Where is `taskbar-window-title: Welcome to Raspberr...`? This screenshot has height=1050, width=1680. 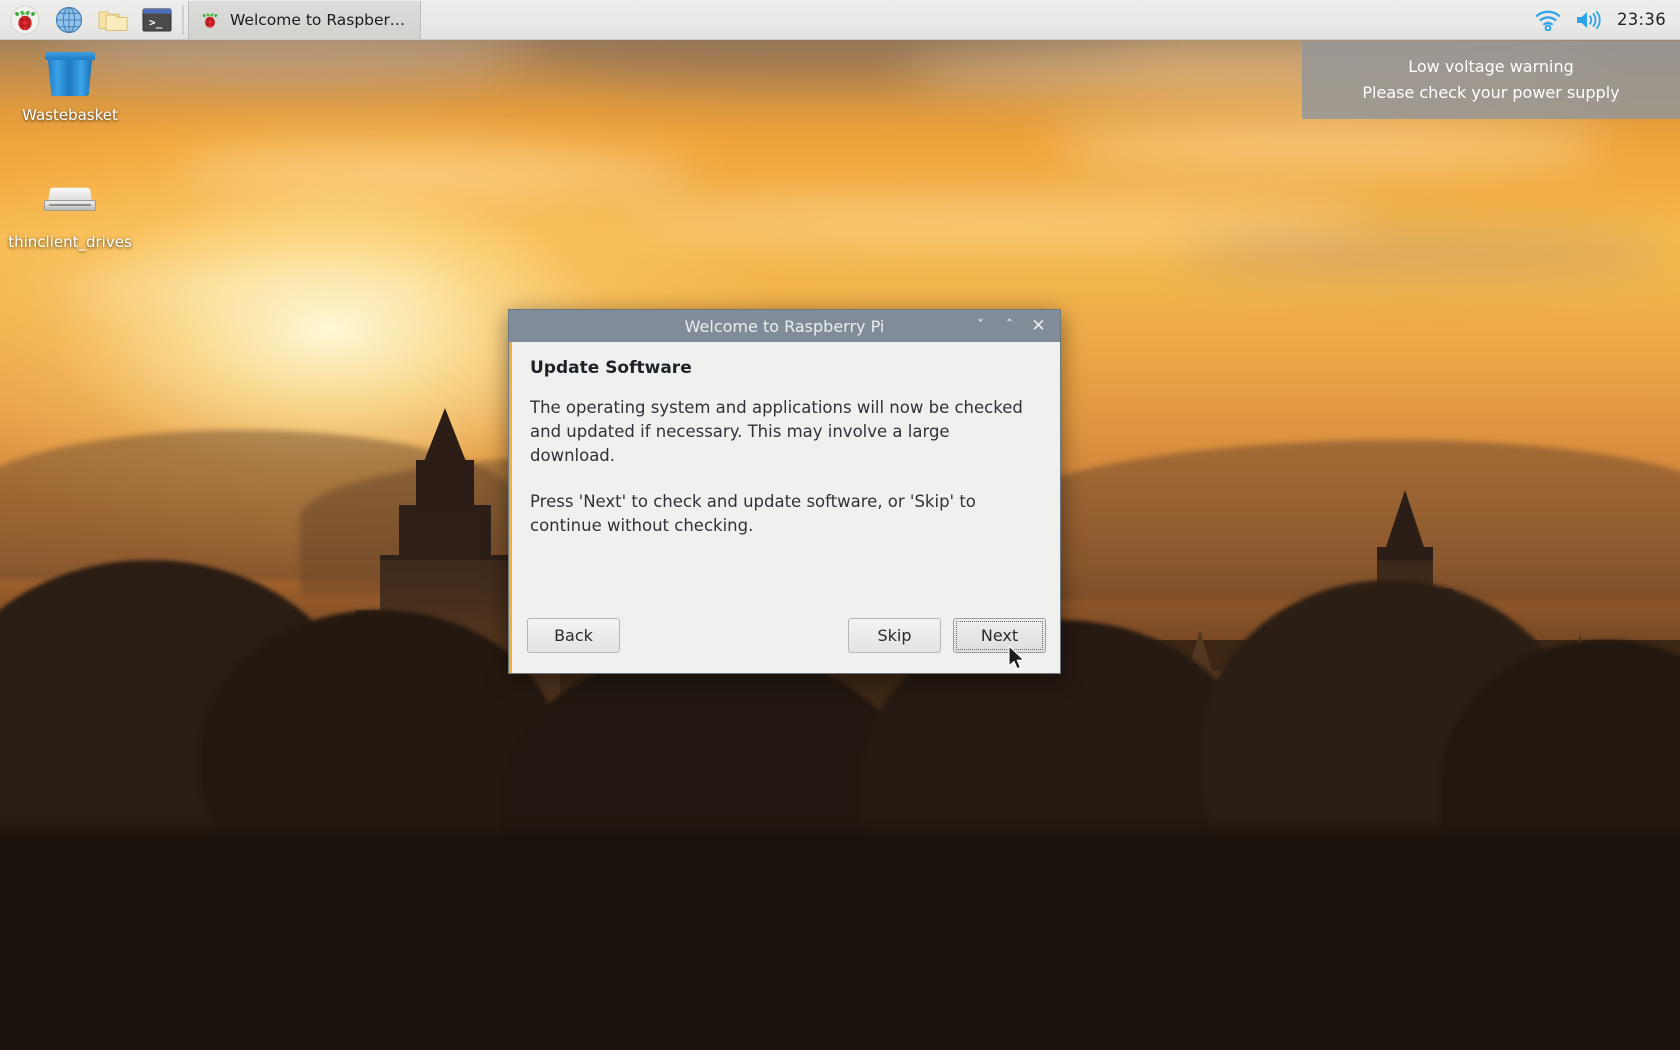 taskbar-window-title: Welcome to Raspberr... is located at coordinates (319, 19).